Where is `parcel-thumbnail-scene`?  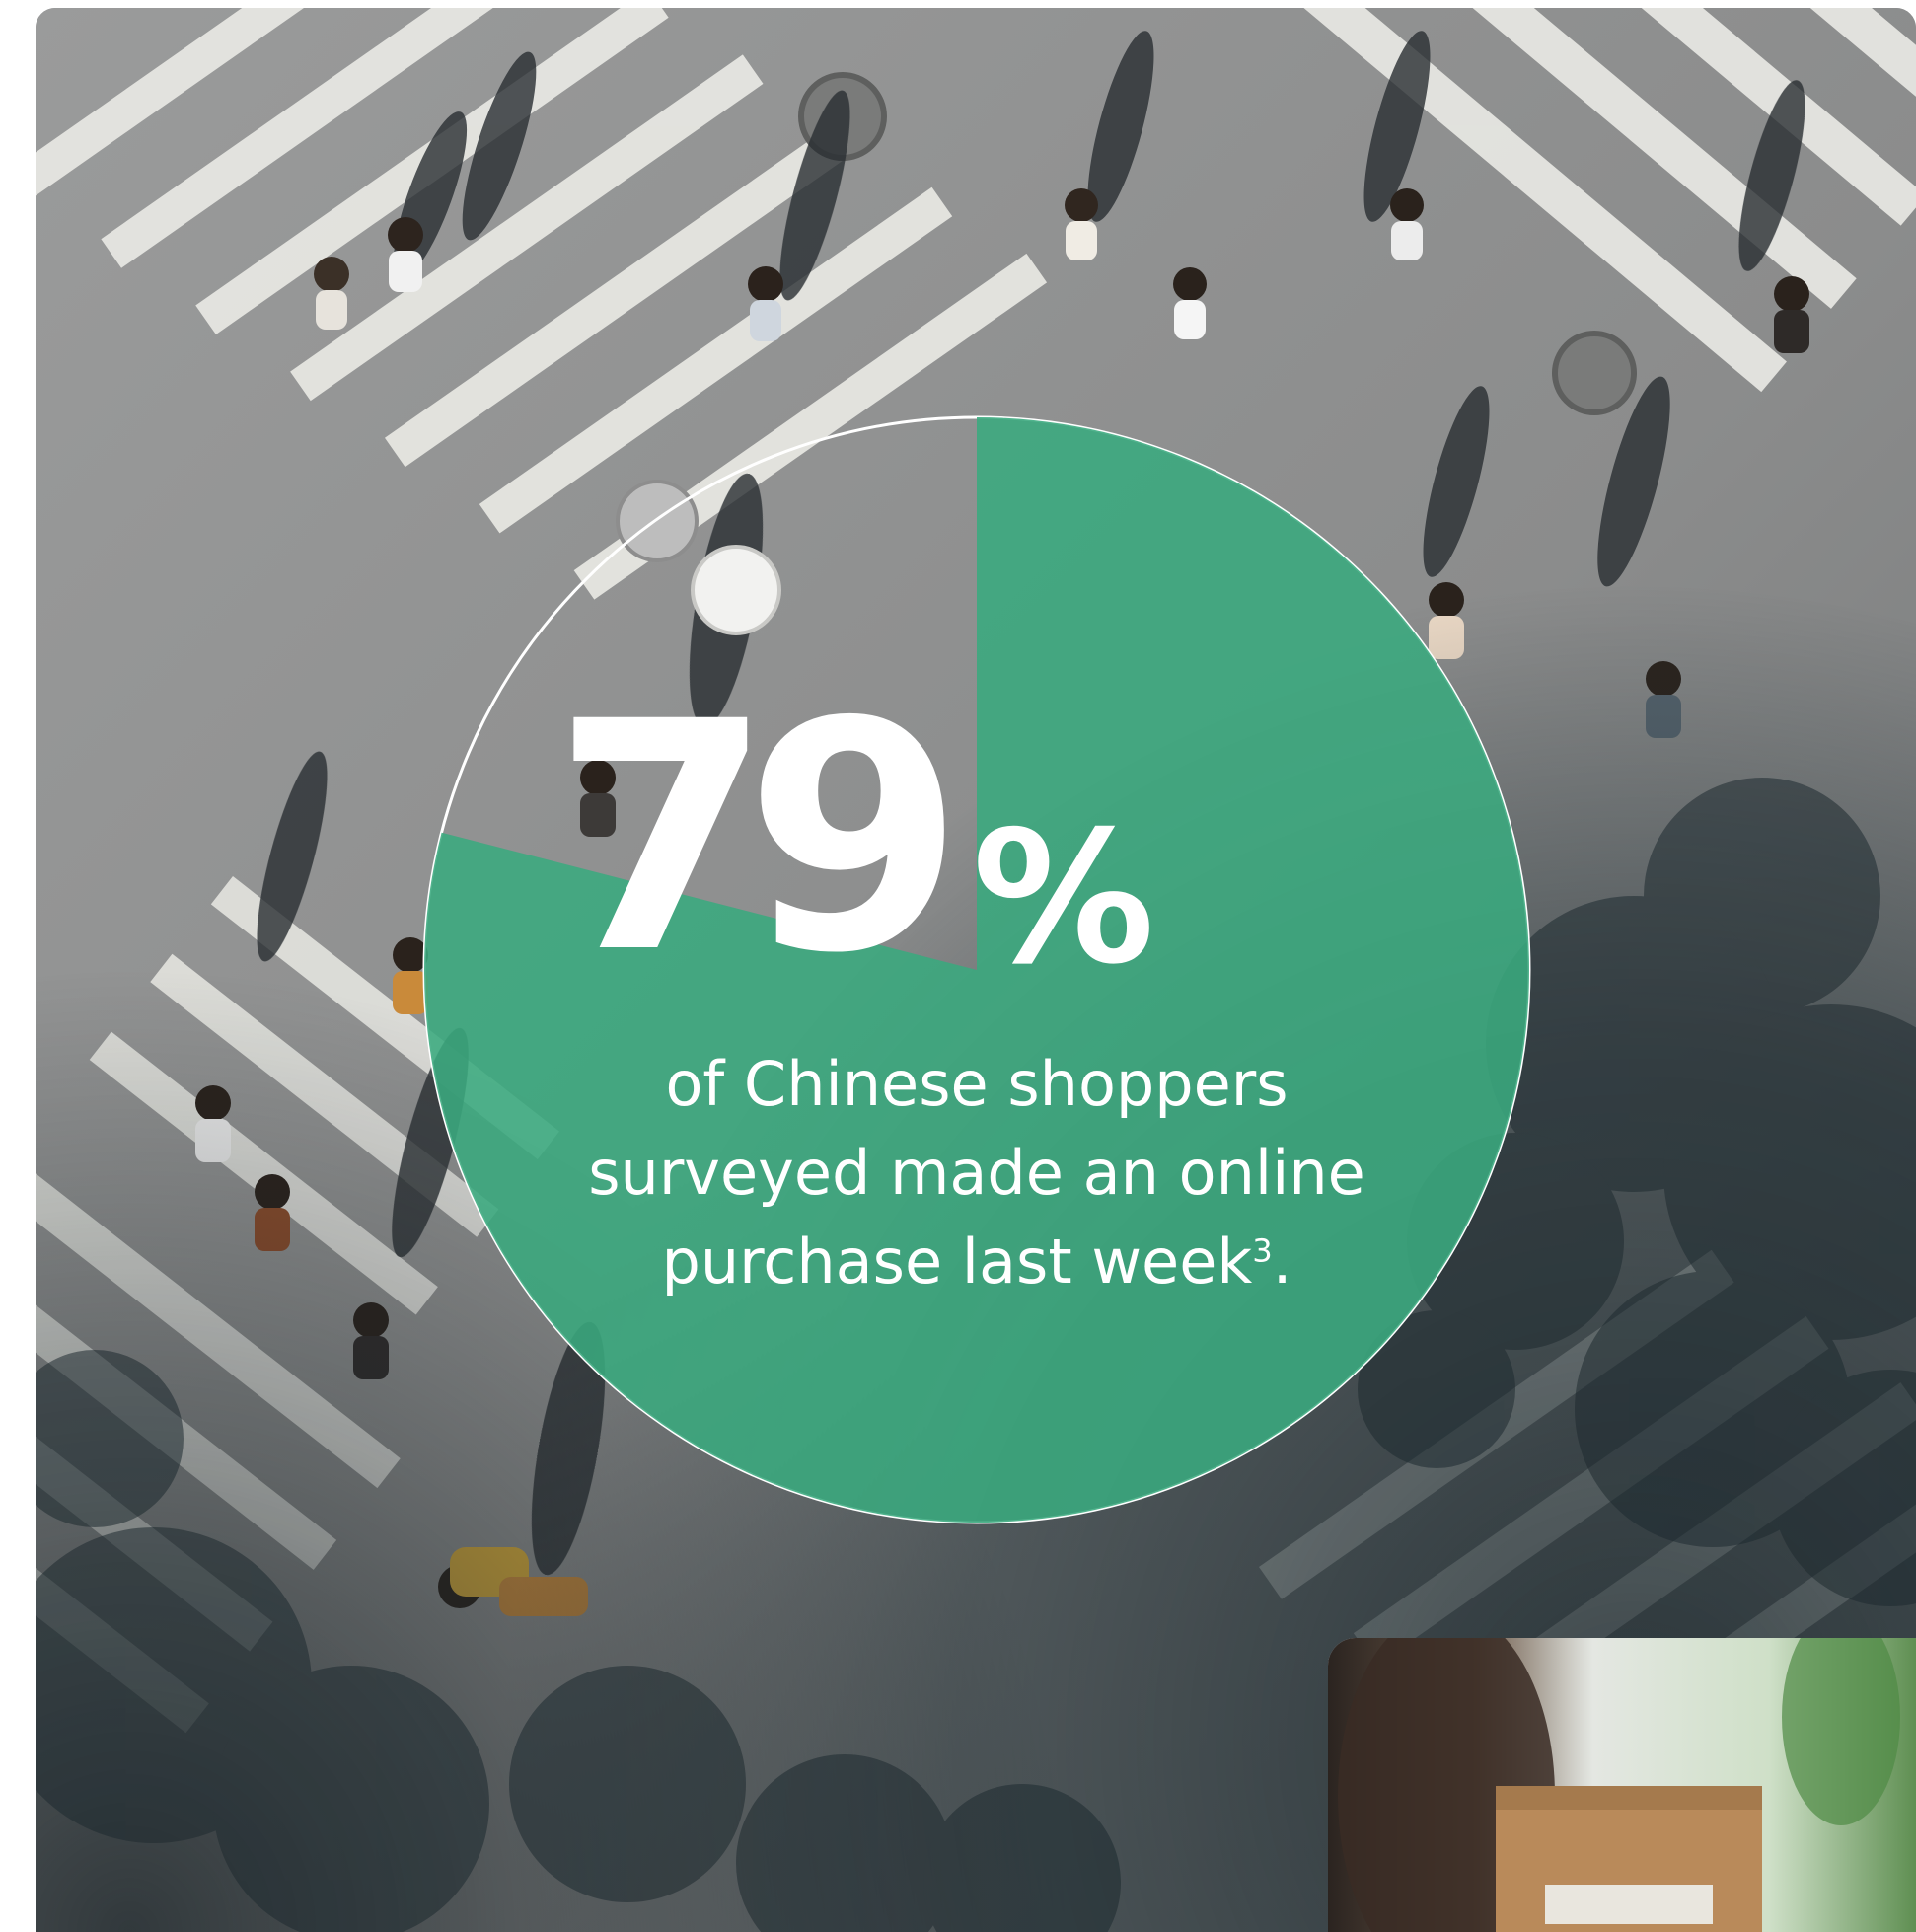
parcel-thumbnail-scene is located at coordinates (1622, 1785).